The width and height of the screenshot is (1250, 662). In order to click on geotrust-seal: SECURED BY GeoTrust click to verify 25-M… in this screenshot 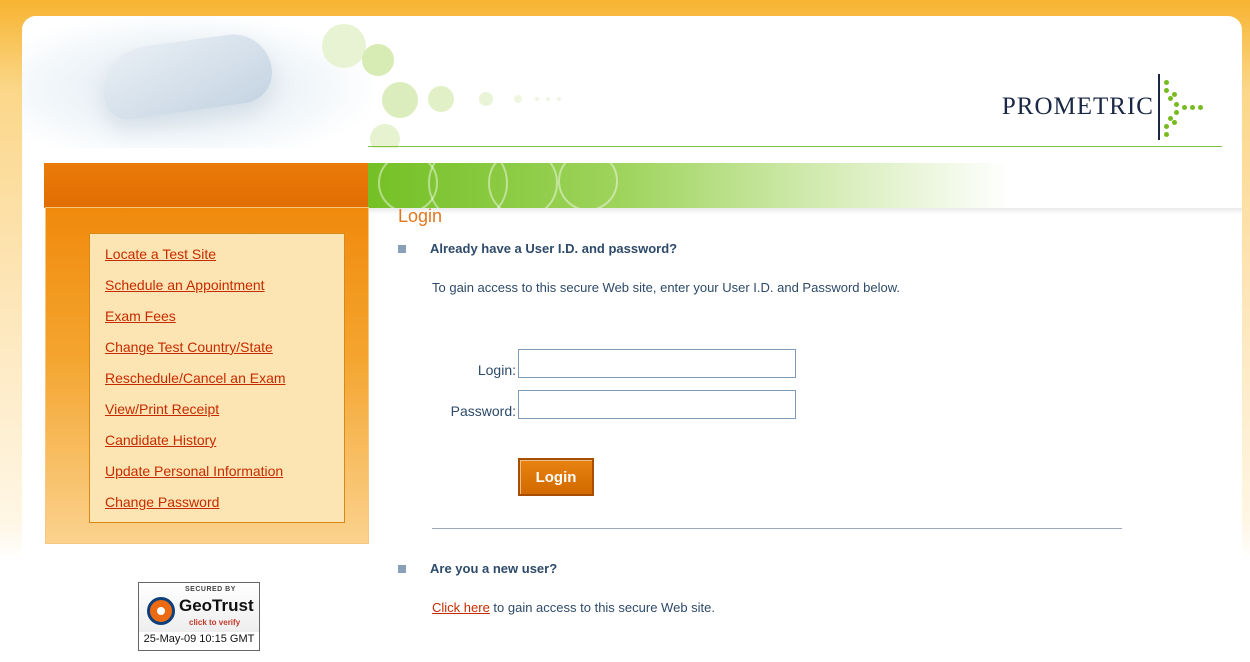, I will do `click(199, 616)`.